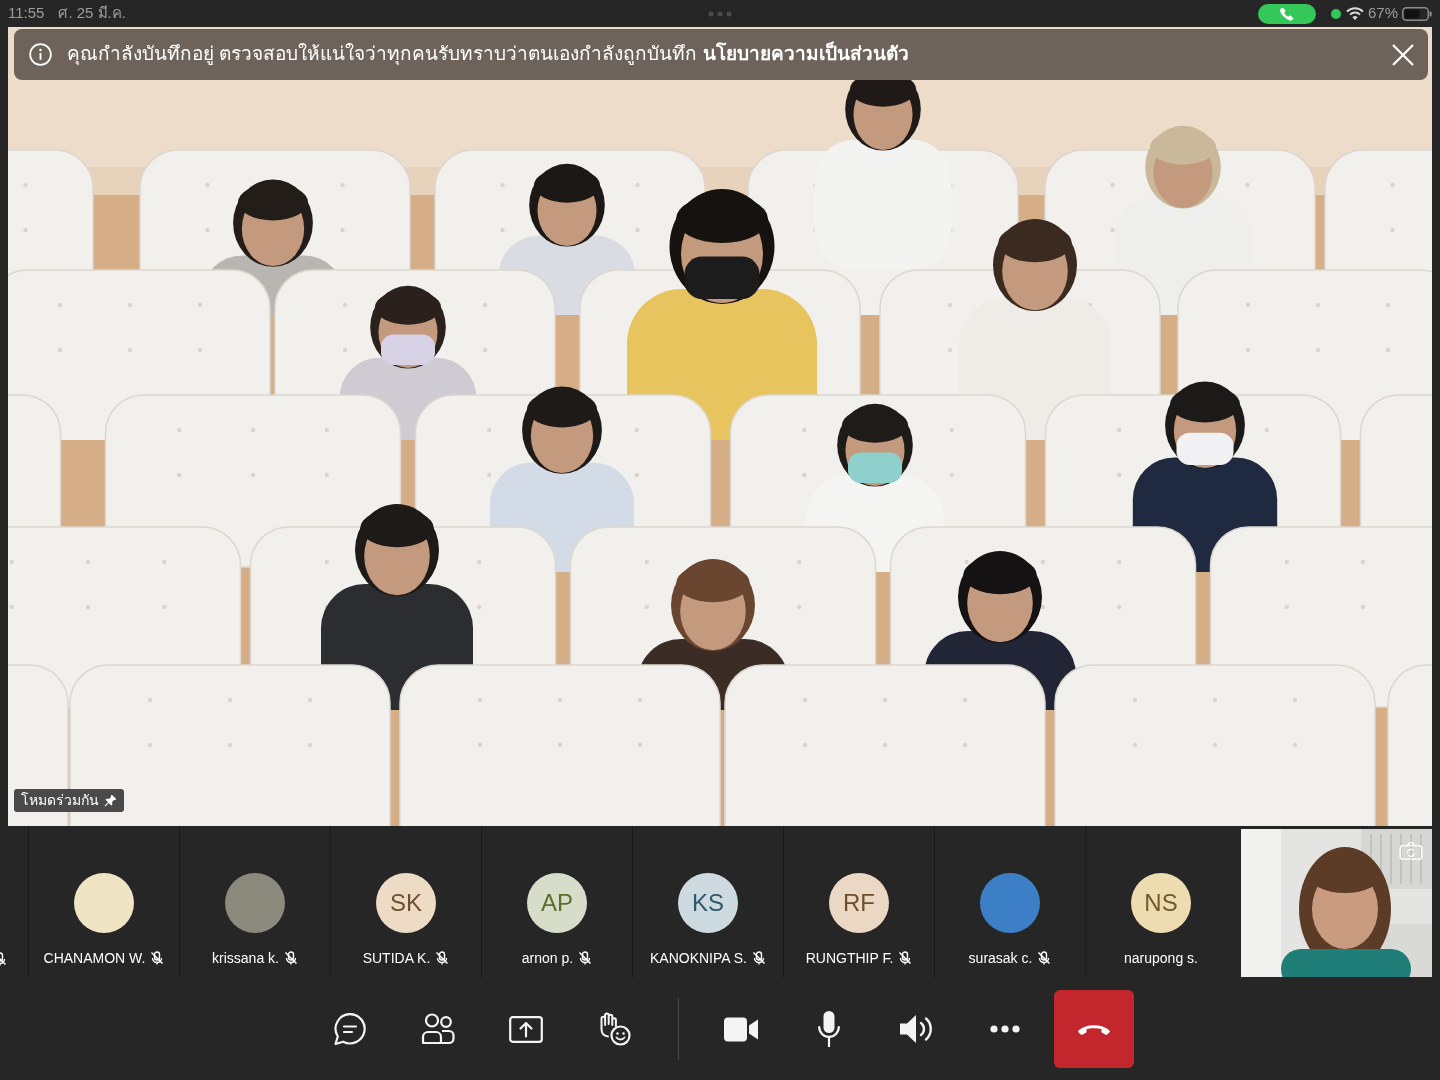 This screenshot has height=1080, width=1440. I want to click on participant-avatar: RF, so click(859, 903).